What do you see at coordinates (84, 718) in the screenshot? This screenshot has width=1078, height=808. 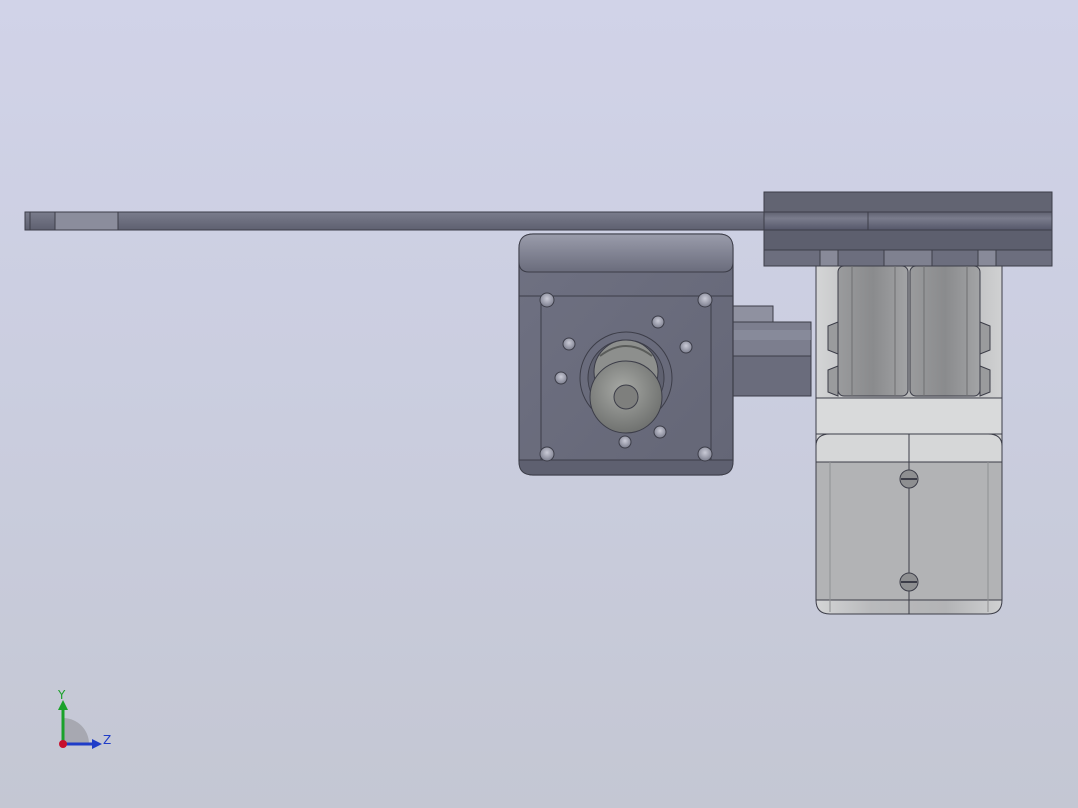 I see `coordinate-triad: Y Z` at bounding box center [84, 718].